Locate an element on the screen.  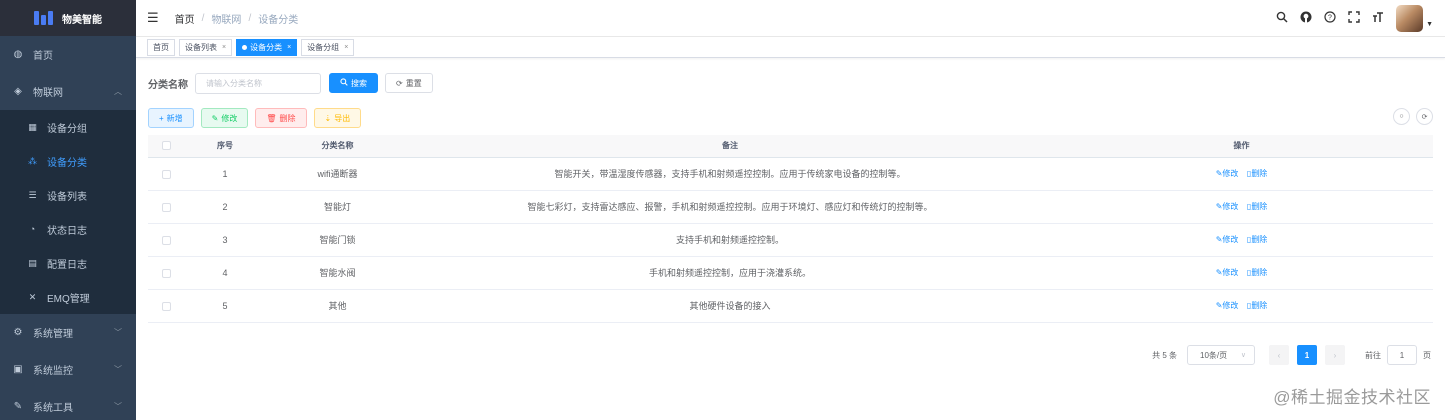
tag-device-category: 设备分类 × is located at coordinates (267, 47).